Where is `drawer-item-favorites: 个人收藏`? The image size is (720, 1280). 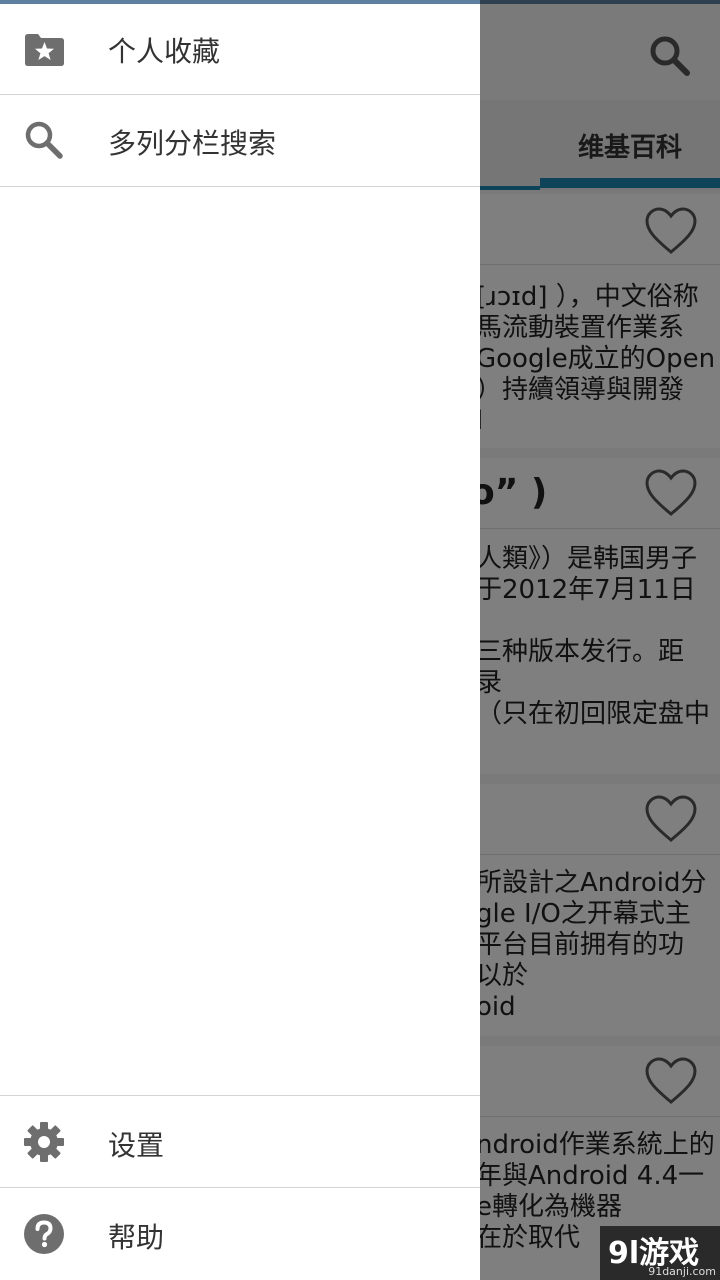 drawer-item-favorites: 个人收藏 is located at coordinates (240, 50).